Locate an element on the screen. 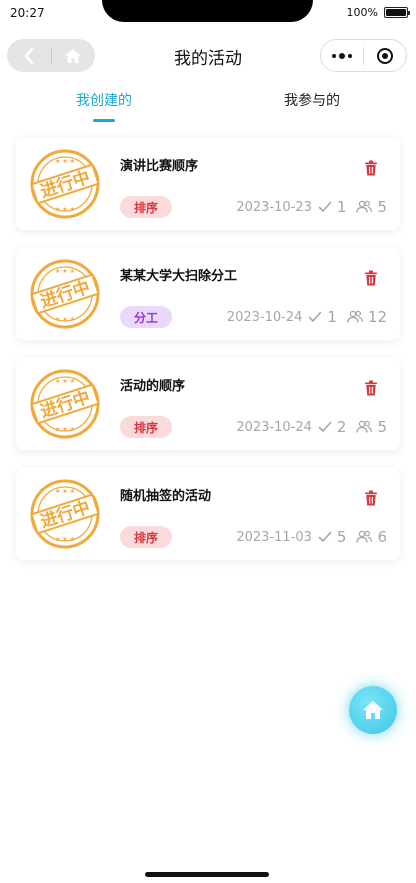 The image size is (416, 883). close-miniprogram-button is located at coordinates (385, 55).